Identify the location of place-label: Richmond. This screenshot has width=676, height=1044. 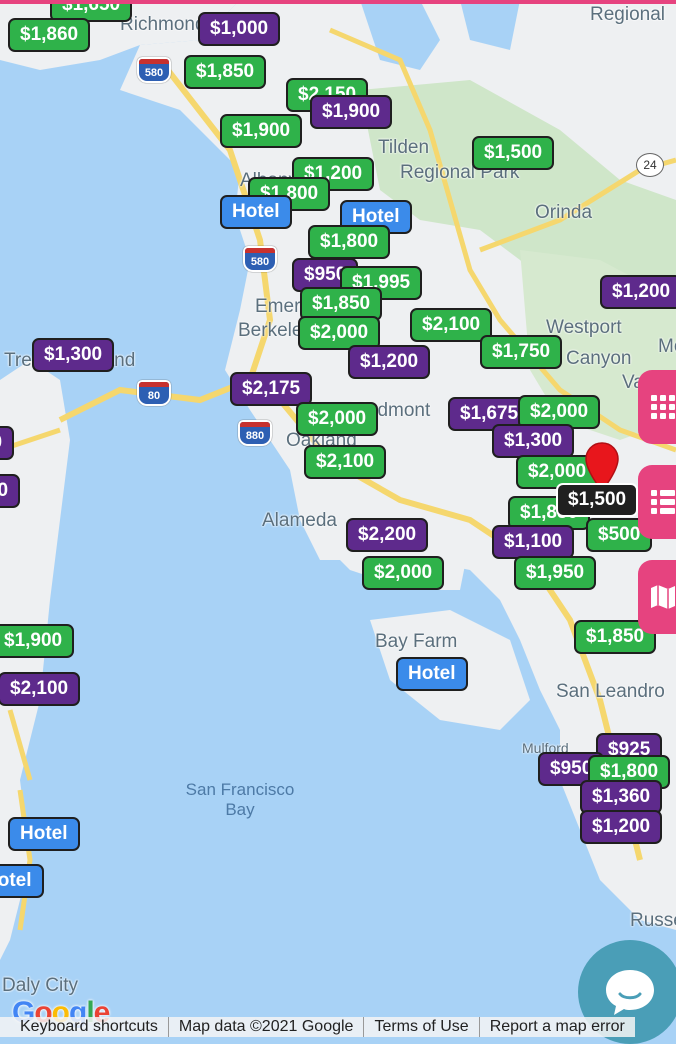
(163, 24).